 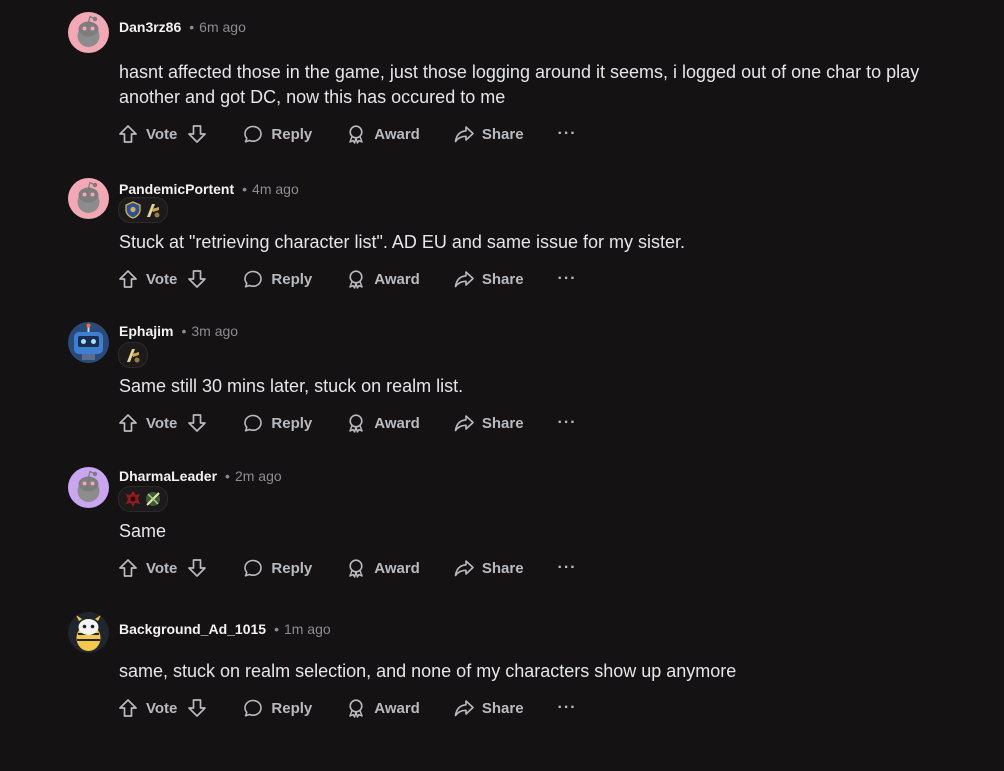 I want to click on author-name: Background_Ad_1015, so click(x=192, y=629).